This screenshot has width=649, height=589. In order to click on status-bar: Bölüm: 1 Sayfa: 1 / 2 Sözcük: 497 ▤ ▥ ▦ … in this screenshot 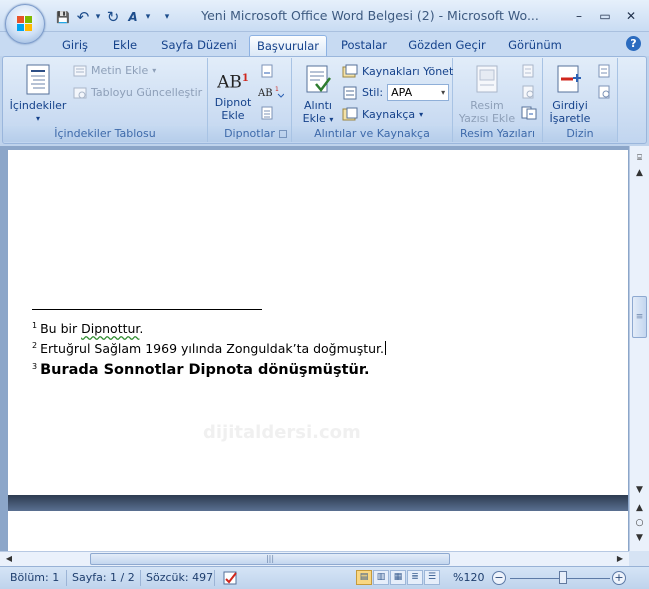, I will do `click(324, 577)`.